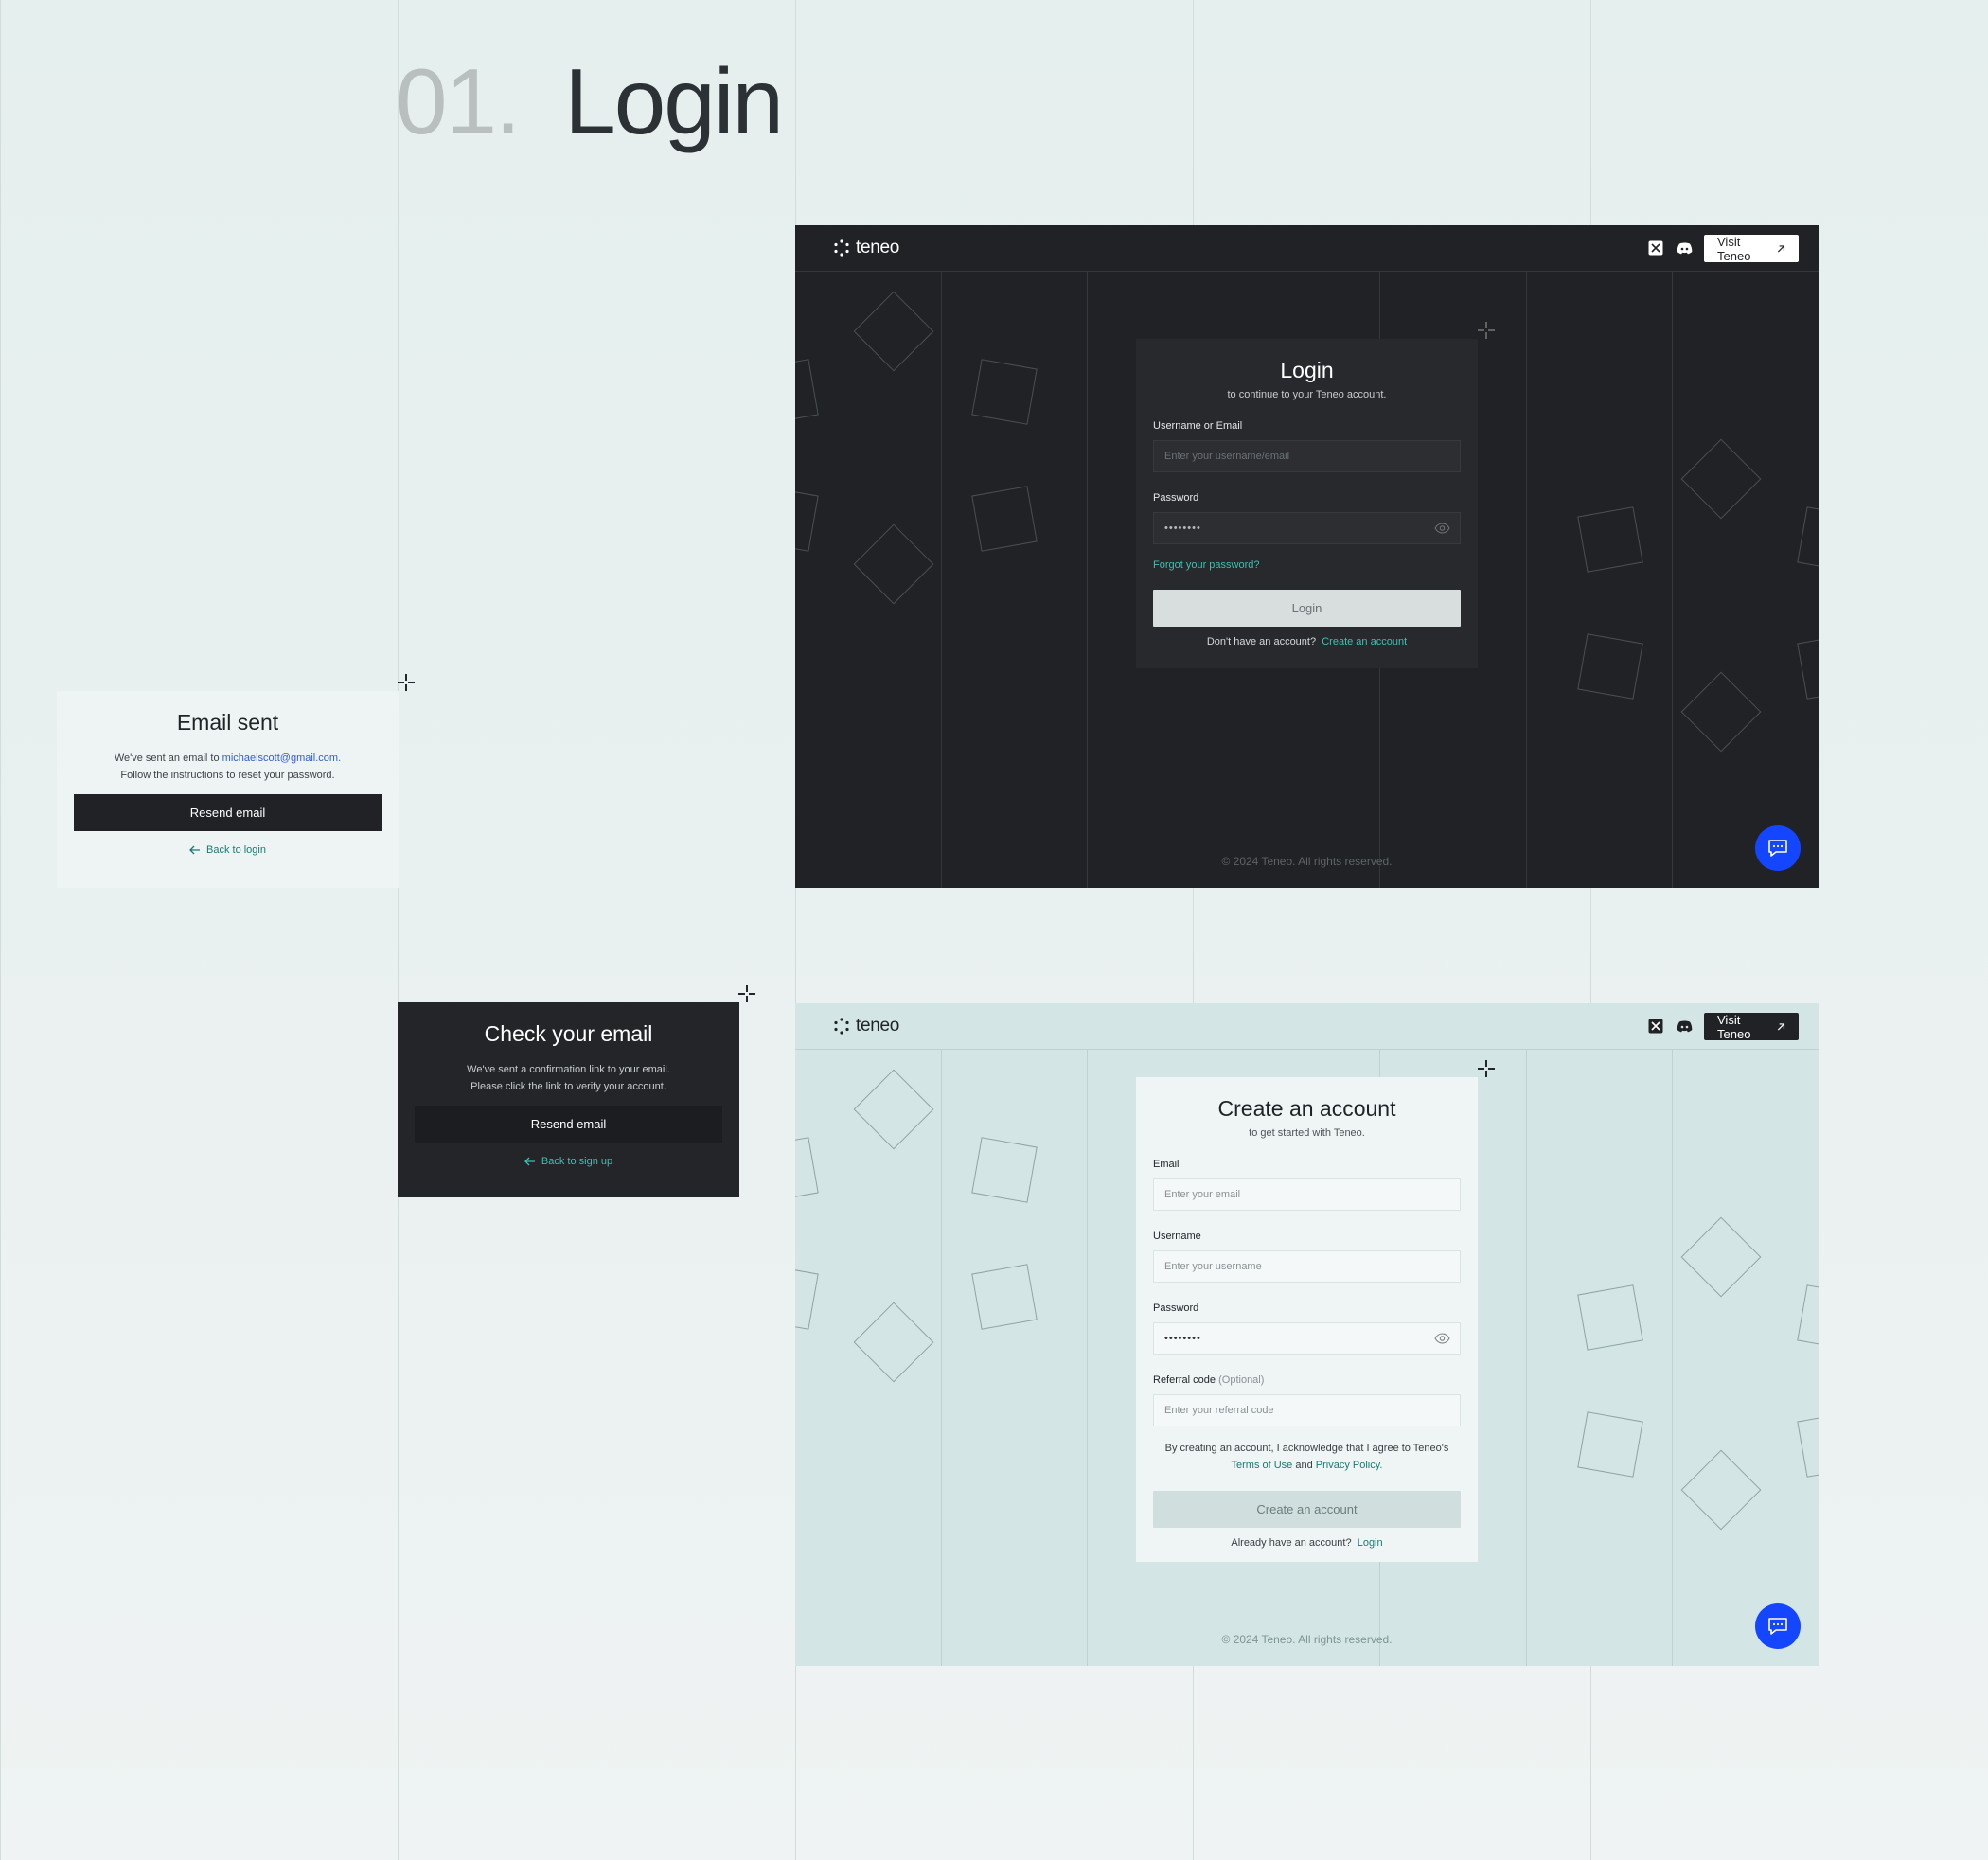 The width and height of the screenshot is (1988, 1860). I want to click on email-sent-title: Email sent, so click(227, 722).